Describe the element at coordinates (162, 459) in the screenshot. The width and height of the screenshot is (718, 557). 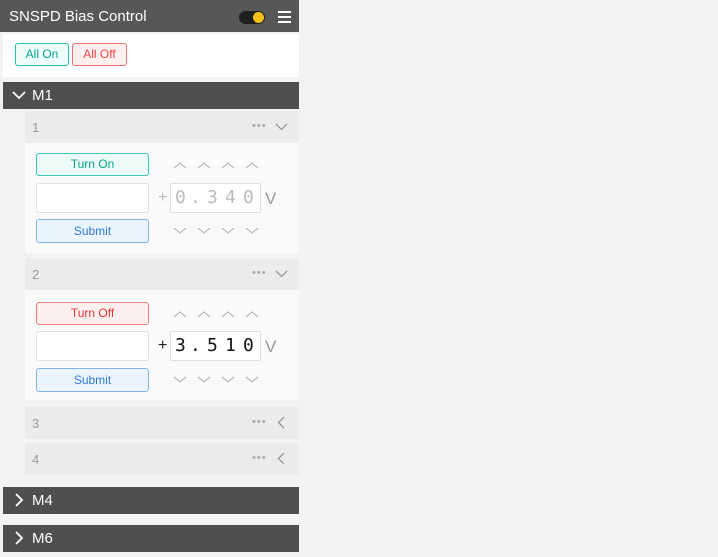
I see `channel-header-4: 4 •••` at that location.